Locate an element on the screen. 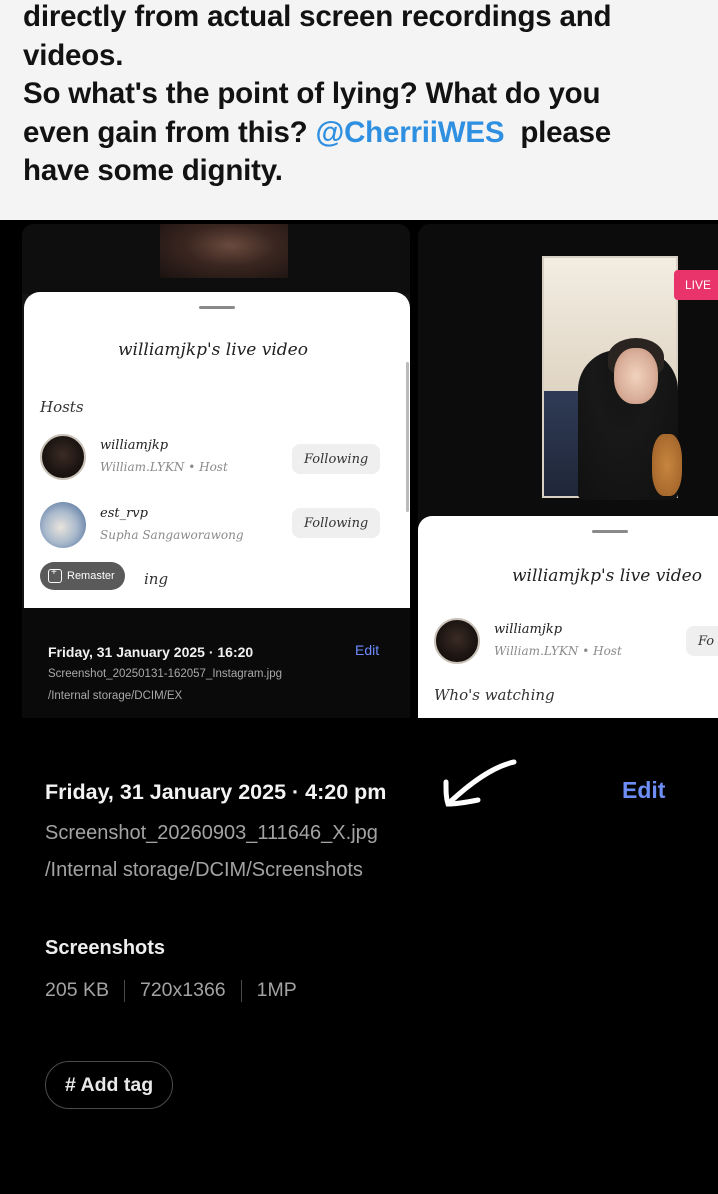  tweet-spacer is located at coordinates (359, 210).